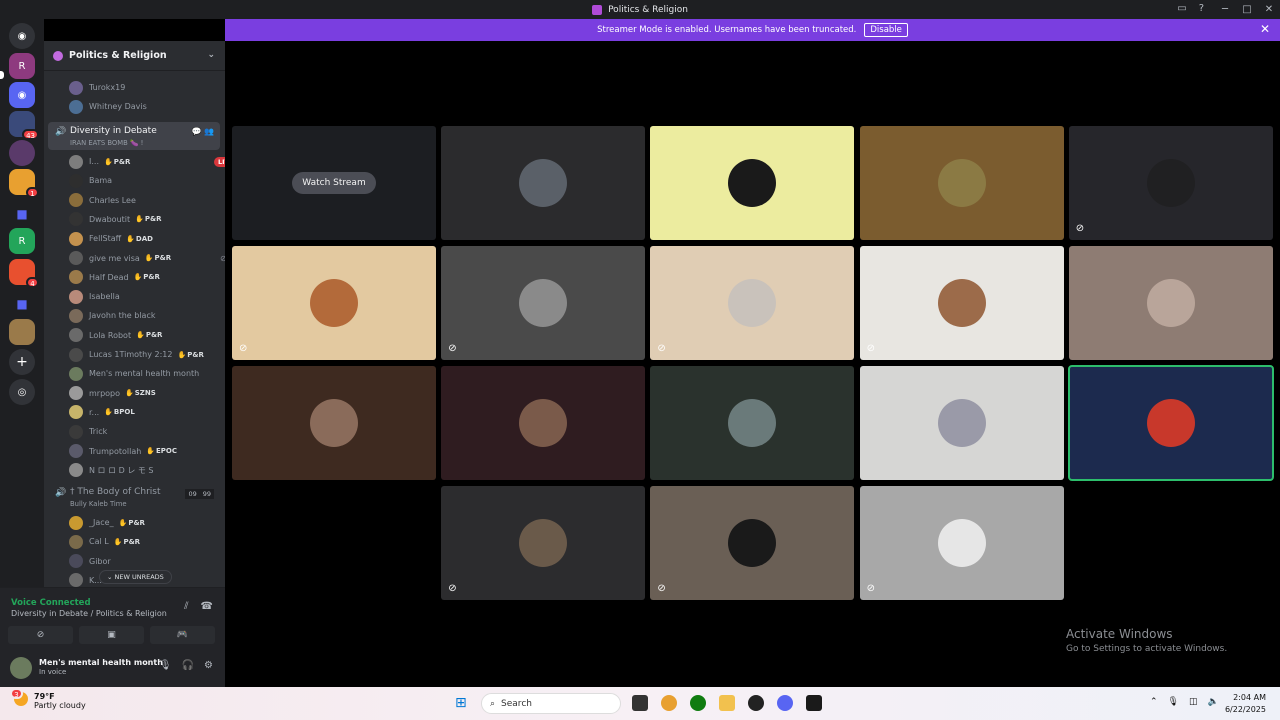 The height and width of the screenshot is (720, 1280). What do you see at coordinates (147, 277) in the screenshot?
I see `member-item: Half DeadP&R⊘` at bounding box center [147, 277].